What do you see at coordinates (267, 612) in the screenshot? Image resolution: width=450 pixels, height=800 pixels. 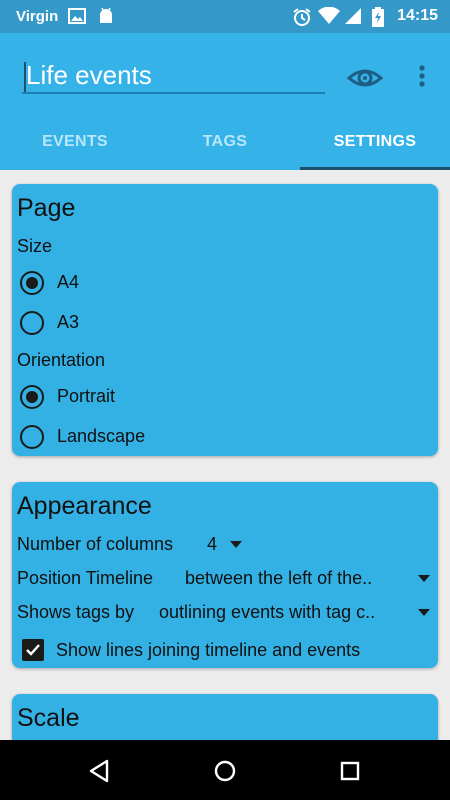 I see `tags-spinner: outlining events with tag c..` at bounding box center [267, 612].